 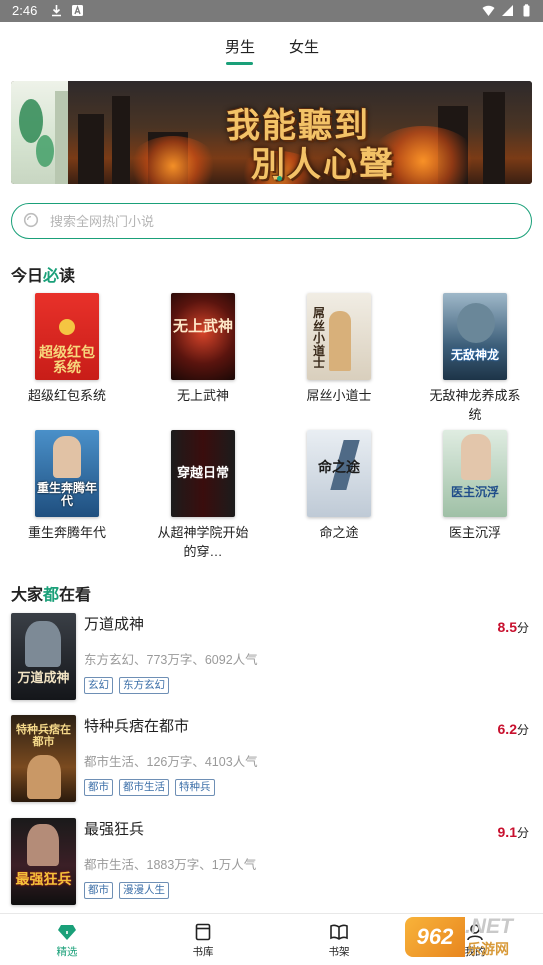 I want to click on watermark-net: .NET, so click(x=489, y=926).